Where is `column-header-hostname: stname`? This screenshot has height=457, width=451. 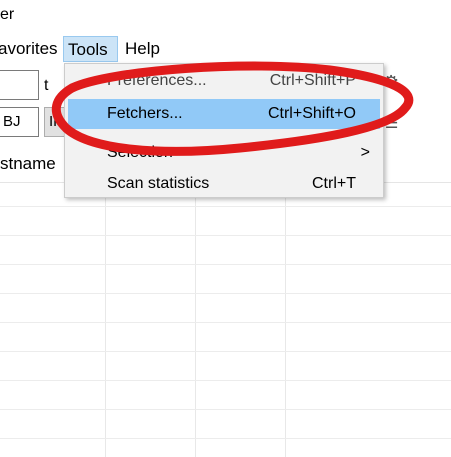 column-header-hostname: stname is located at coordinates (28, 164).